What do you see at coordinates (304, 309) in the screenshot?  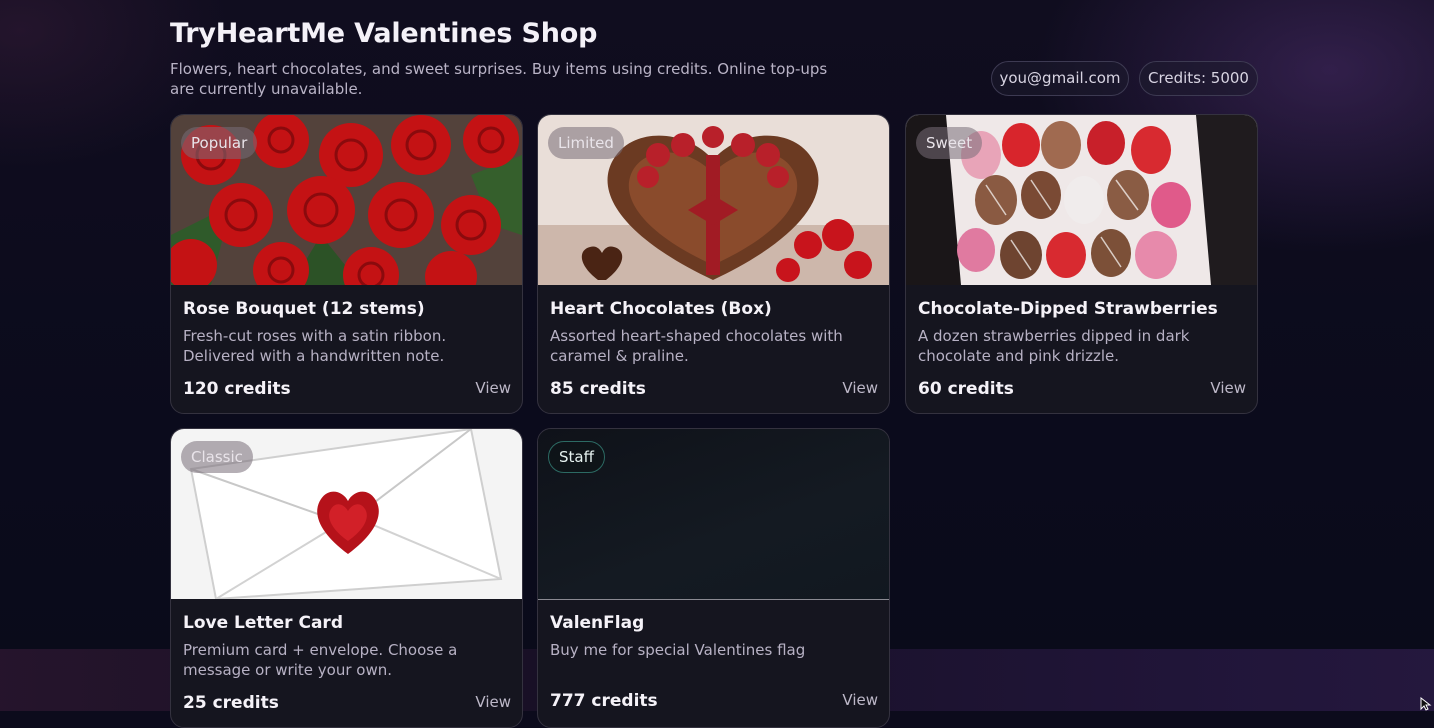 I see `product-name: Rose Bouquet (12 stems)` at bounding box center [304, 309].